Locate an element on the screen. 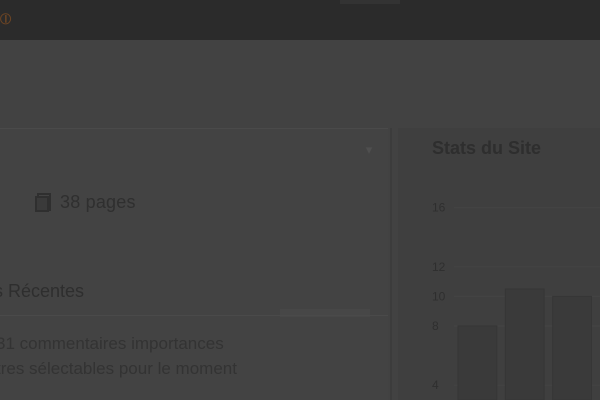 The image size is (600, 400). site-logo-icon: ⦶ is located at coordinates (6, 20).